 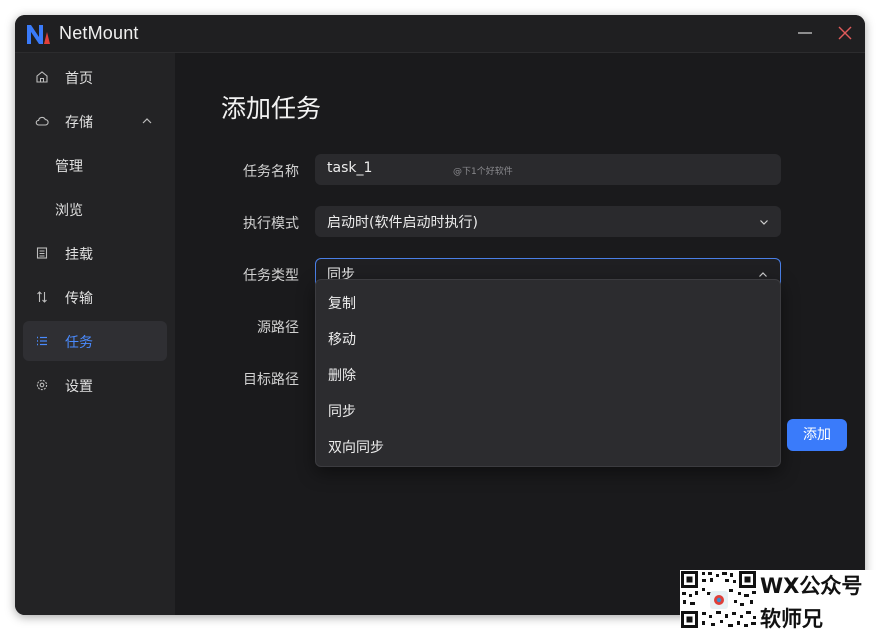 What do you see at coordinates (402, 223) in the screenshot?
I see `exec-mode-value: 启动时(软件启动时执行)` at bounding box center [402, 223].